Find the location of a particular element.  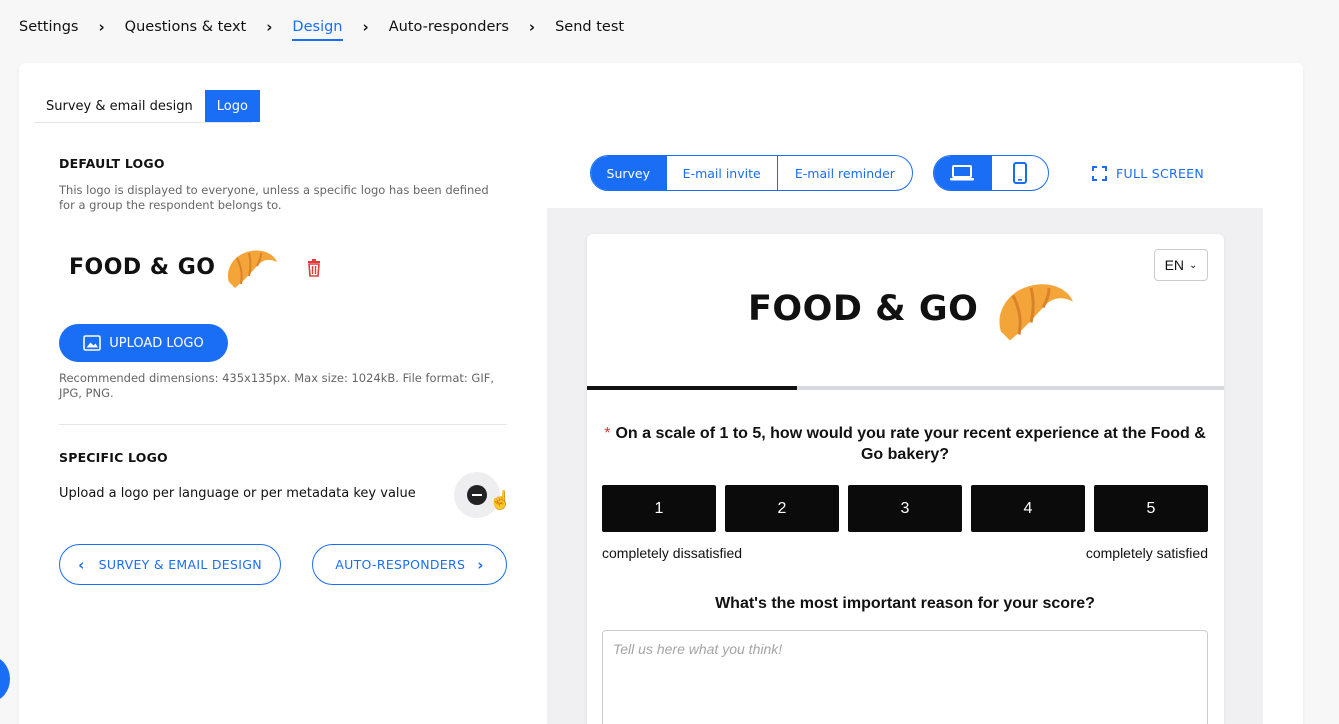

logo-text: FOOD & GO is located at coordinates (142, 267).